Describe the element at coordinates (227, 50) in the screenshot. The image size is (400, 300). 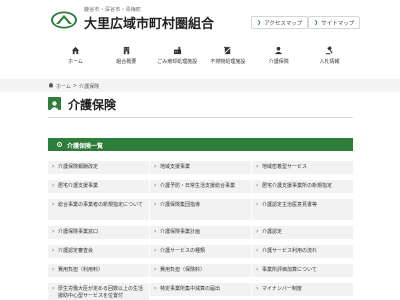
I see `recycle-icon` at that location.